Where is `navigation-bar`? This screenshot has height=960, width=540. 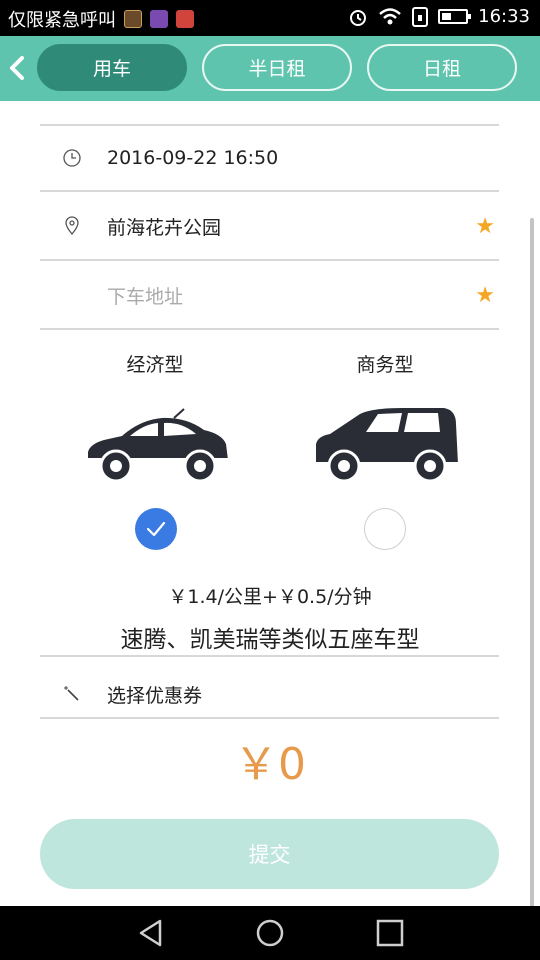 navigation-bar is located at coordinates (270, 933).